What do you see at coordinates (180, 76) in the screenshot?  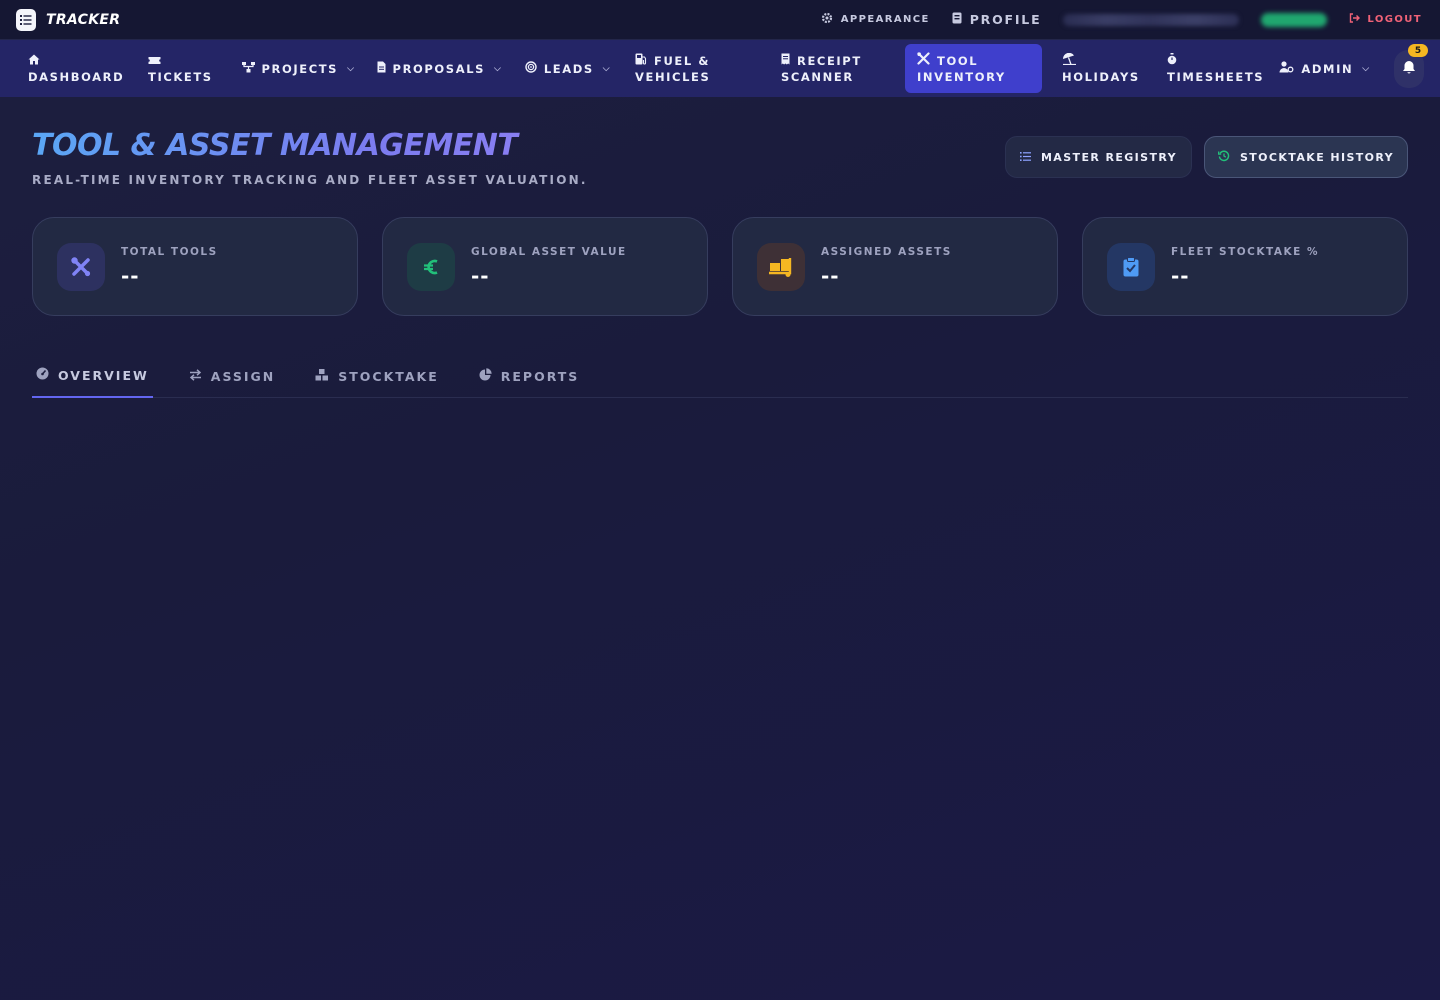 I see `nav-tickets-label: TICKETS` at bounding box center [180, 76].